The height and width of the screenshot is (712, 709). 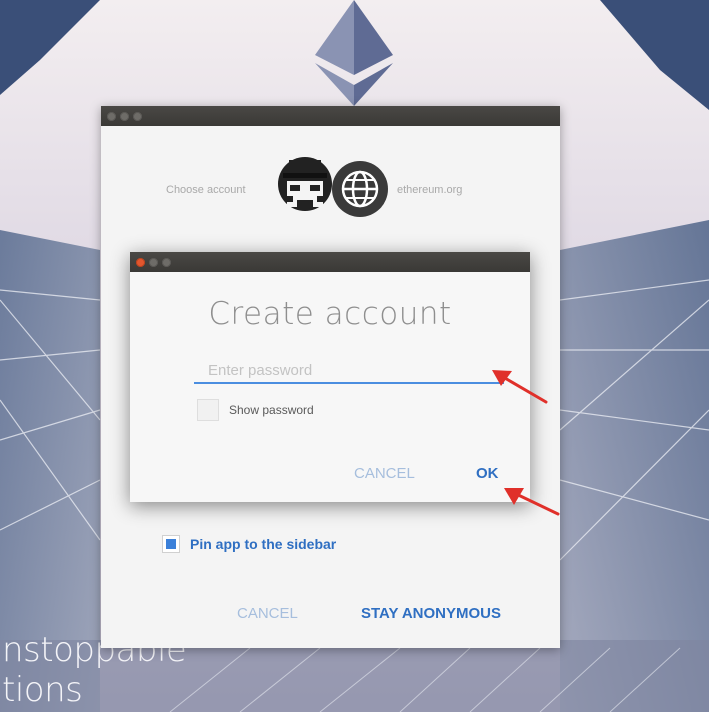 I want to click on show-password-option: Show password, so click(x=255, y=410).